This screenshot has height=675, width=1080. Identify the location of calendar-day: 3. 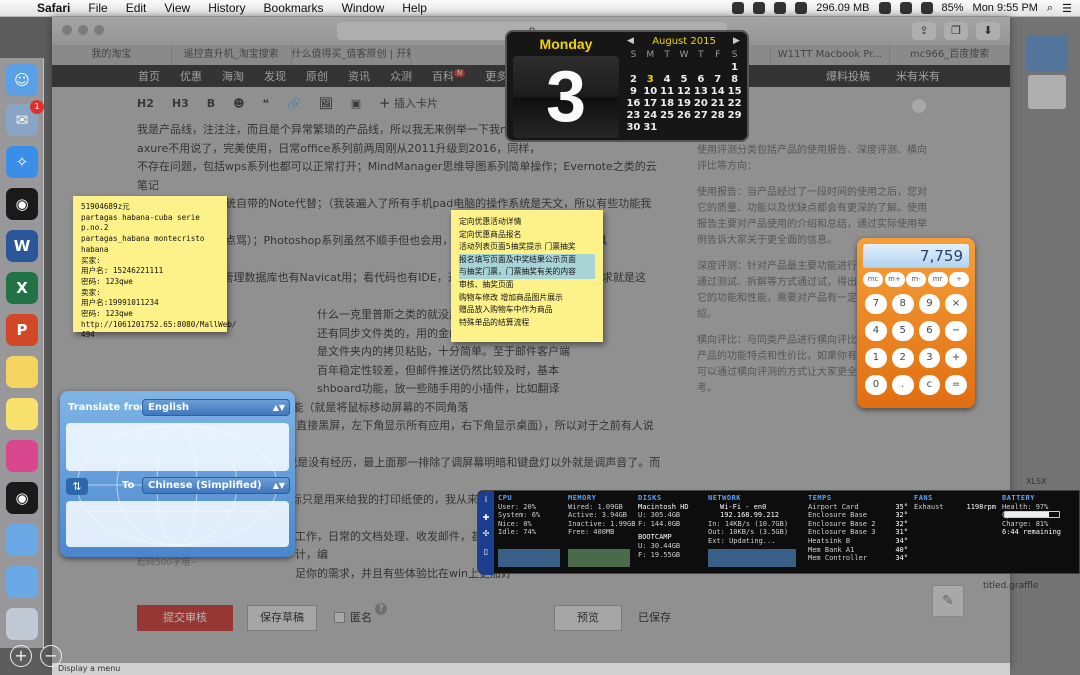
(650, 79).